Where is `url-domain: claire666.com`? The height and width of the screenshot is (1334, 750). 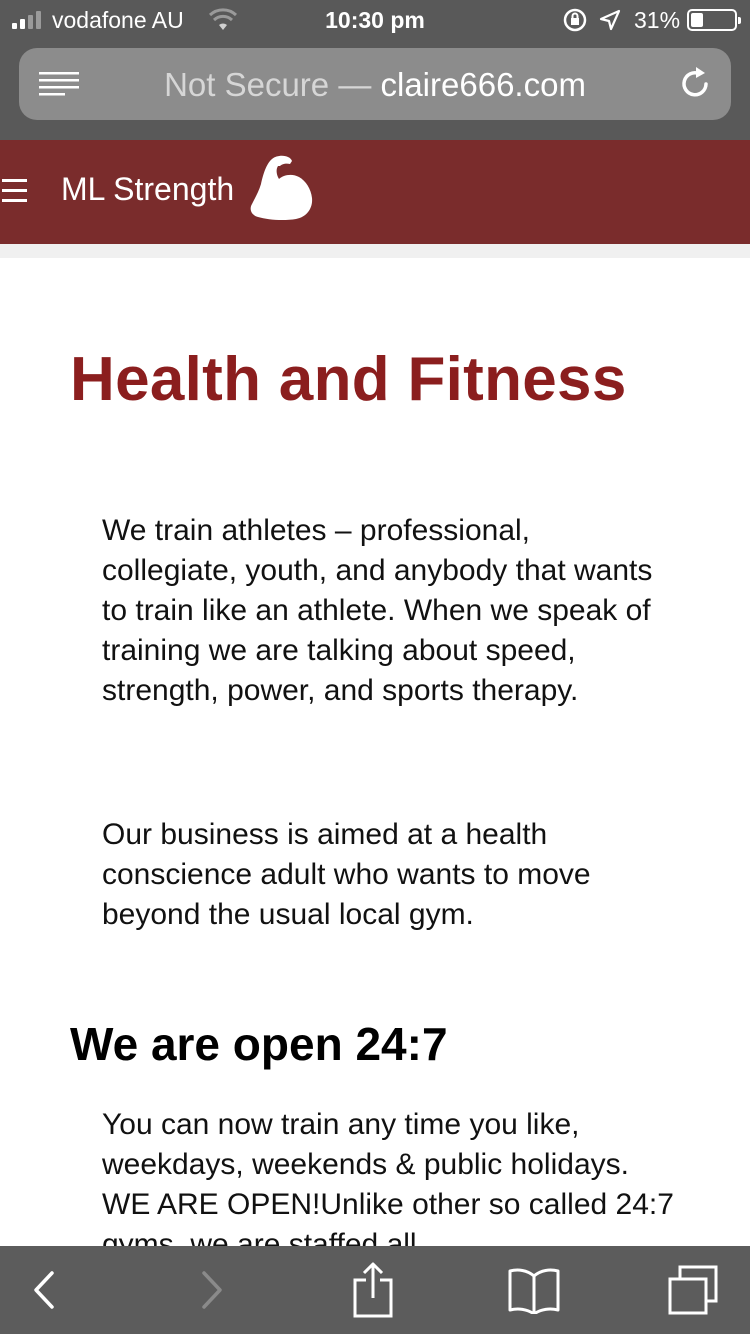
url-domain: claire666.com is located at coordinates (483, 84).